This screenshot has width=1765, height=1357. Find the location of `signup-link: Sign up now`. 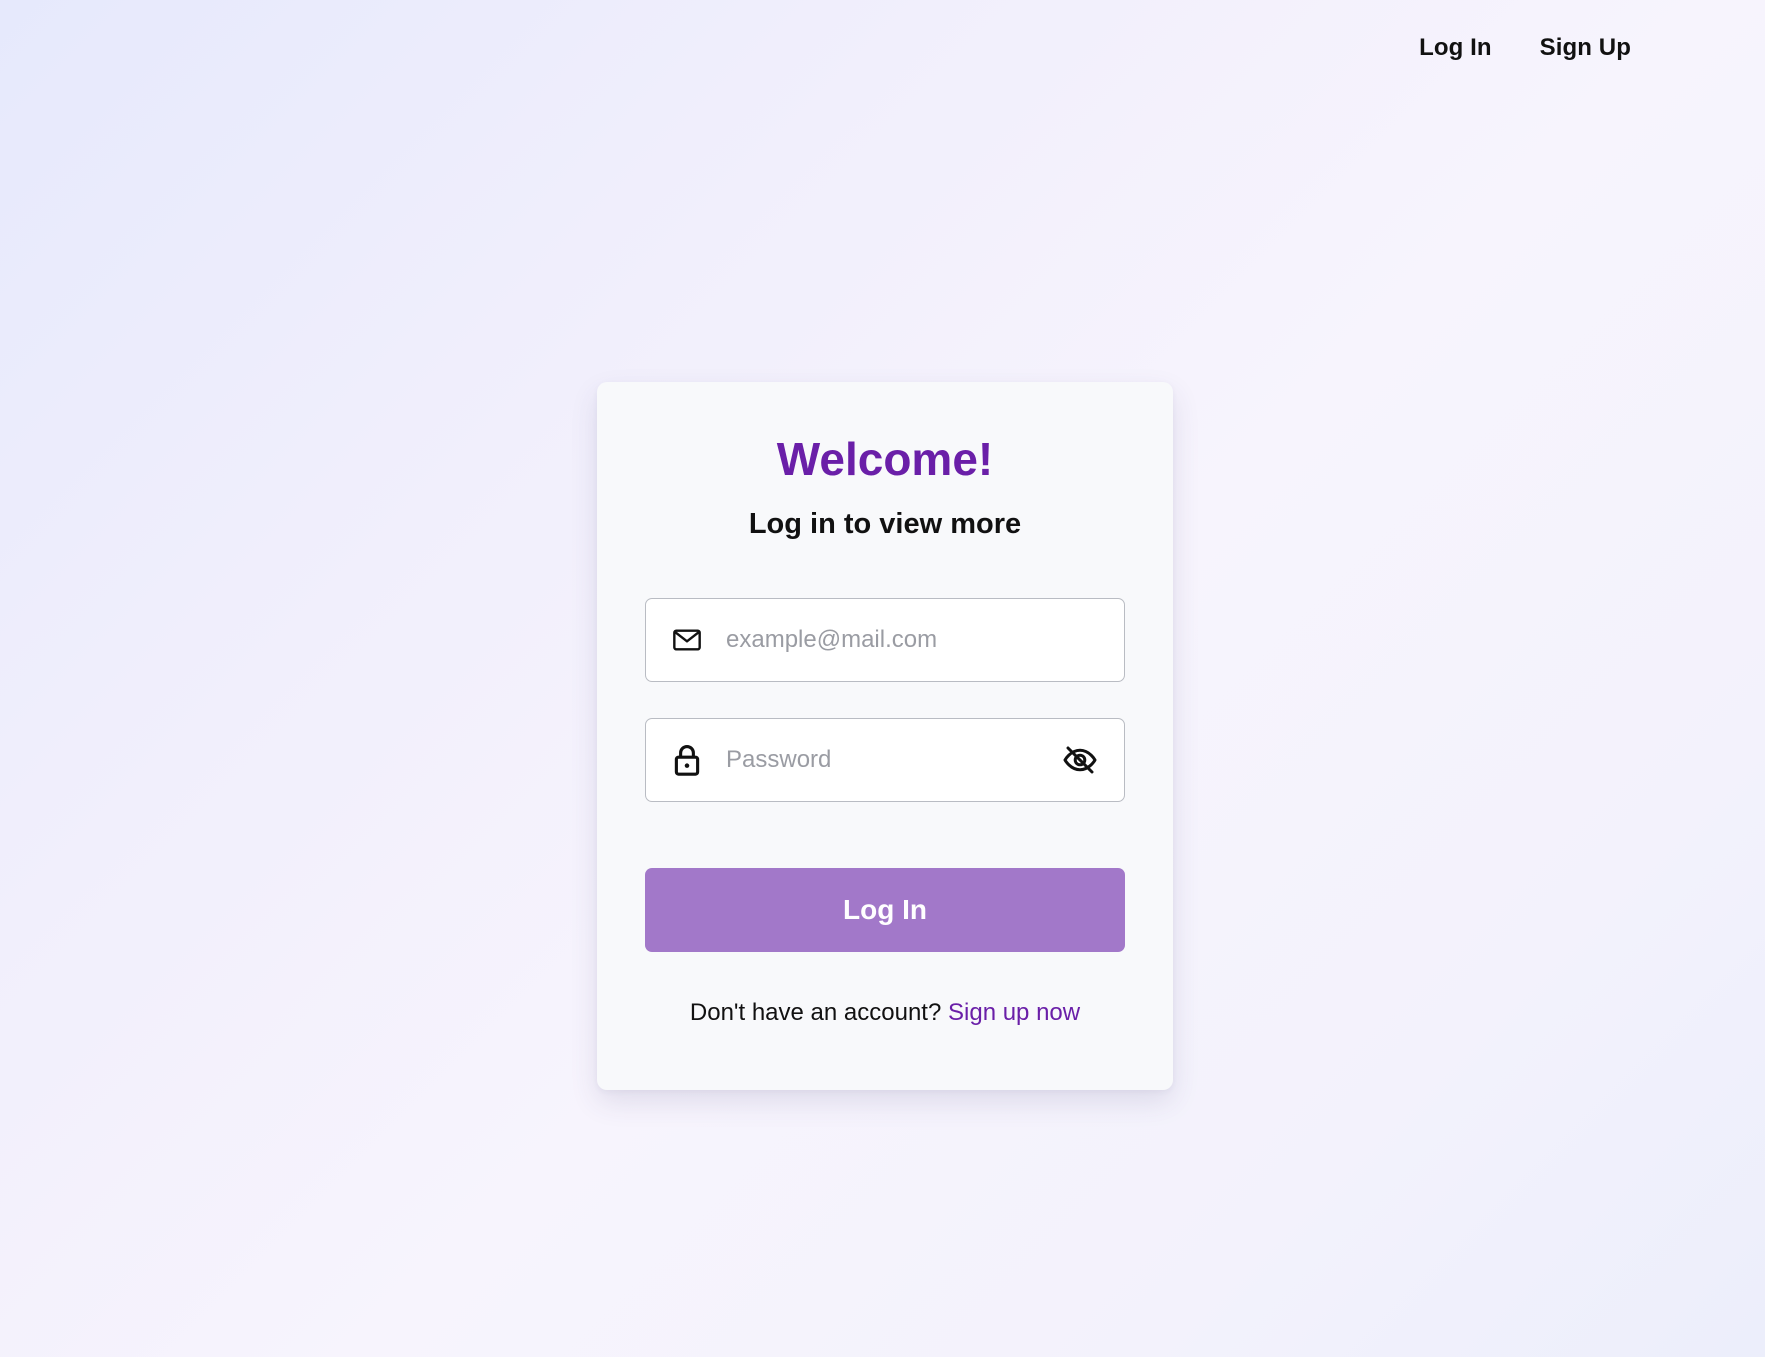

signup-link: Sign up now is located at coordinates (1014, 1012).